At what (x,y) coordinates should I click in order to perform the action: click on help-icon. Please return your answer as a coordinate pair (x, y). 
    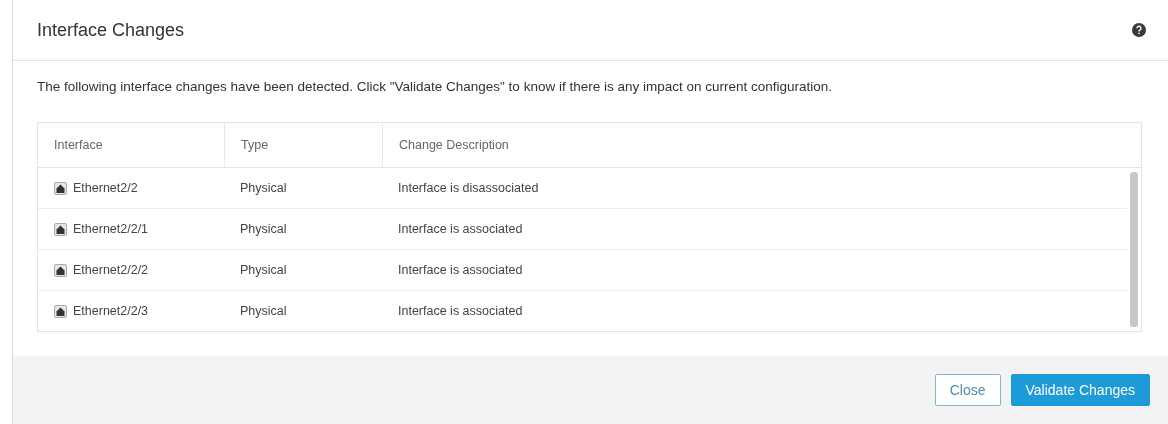
    Looking at the image, I should click on (1139, 30).